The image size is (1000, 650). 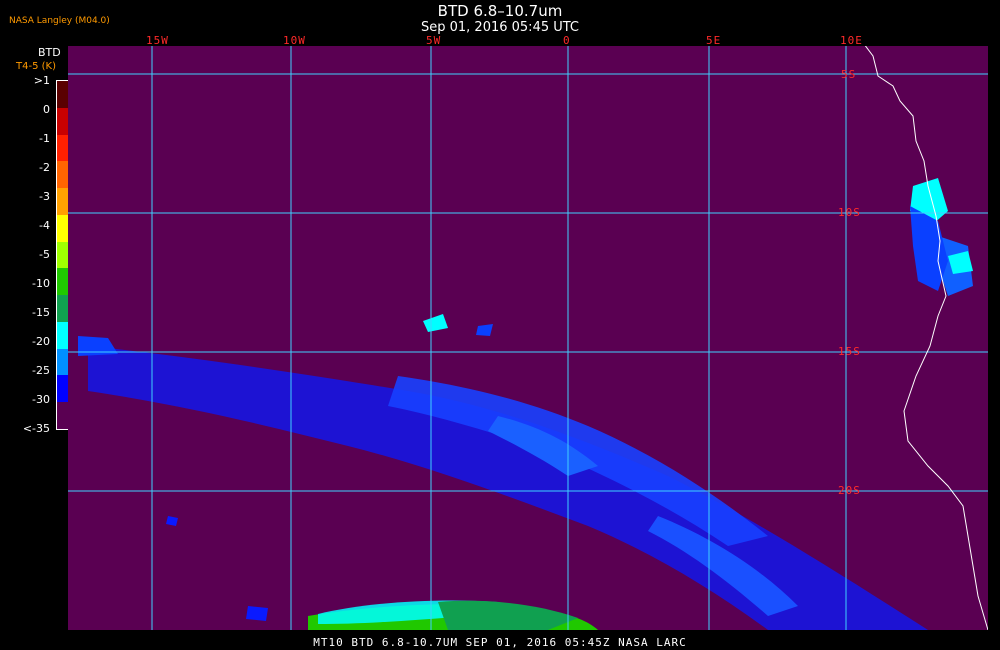 What do you see at coordinates (59, 21) in the screenshot?
I see `source-label: NASA Langley (M04.0)` at bounding box center [59, 21].